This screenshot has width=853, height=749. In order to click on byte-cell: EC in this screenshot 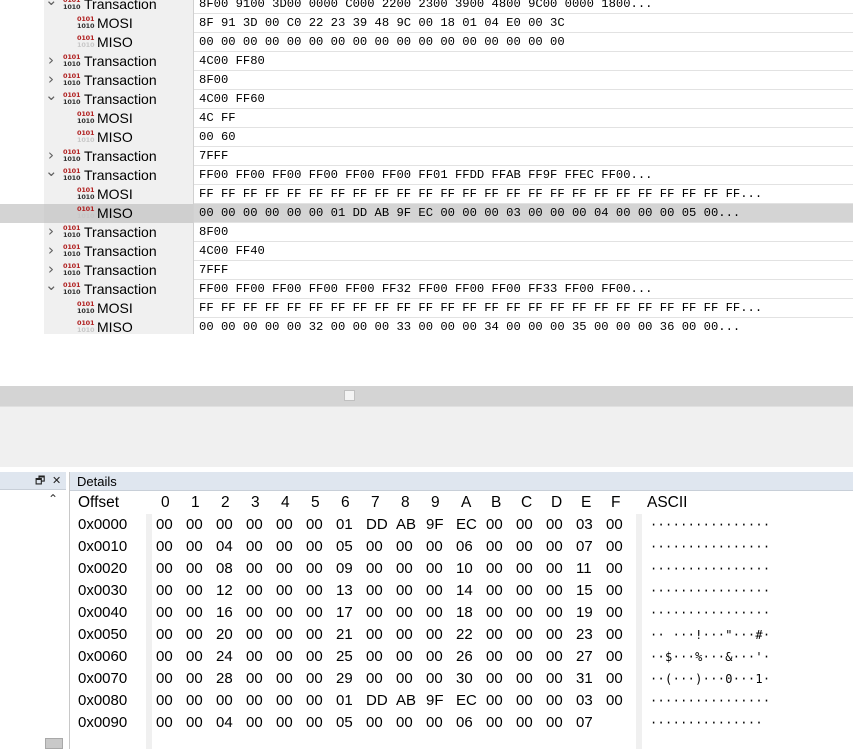, I will do `click(466, 700)`.